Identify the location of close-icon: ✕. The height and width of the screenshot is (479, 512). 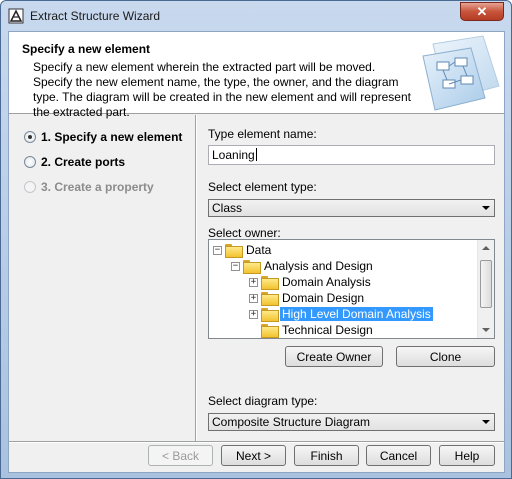
(482, 11).